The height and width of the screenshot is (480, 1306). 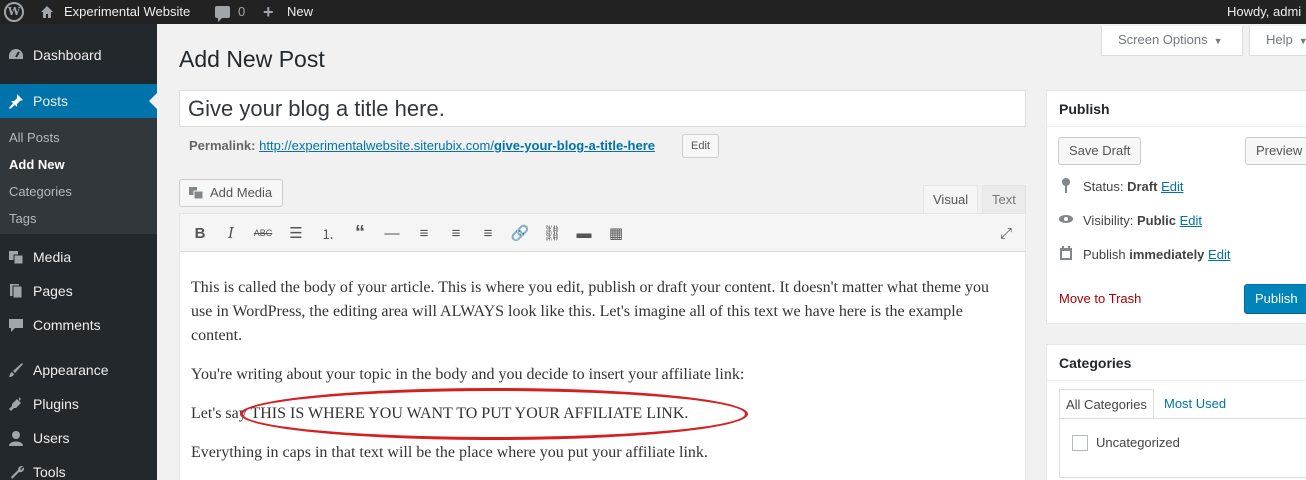 I want to click on schedule-row: Publish immediately Edit, so click(x=1156, y=254).